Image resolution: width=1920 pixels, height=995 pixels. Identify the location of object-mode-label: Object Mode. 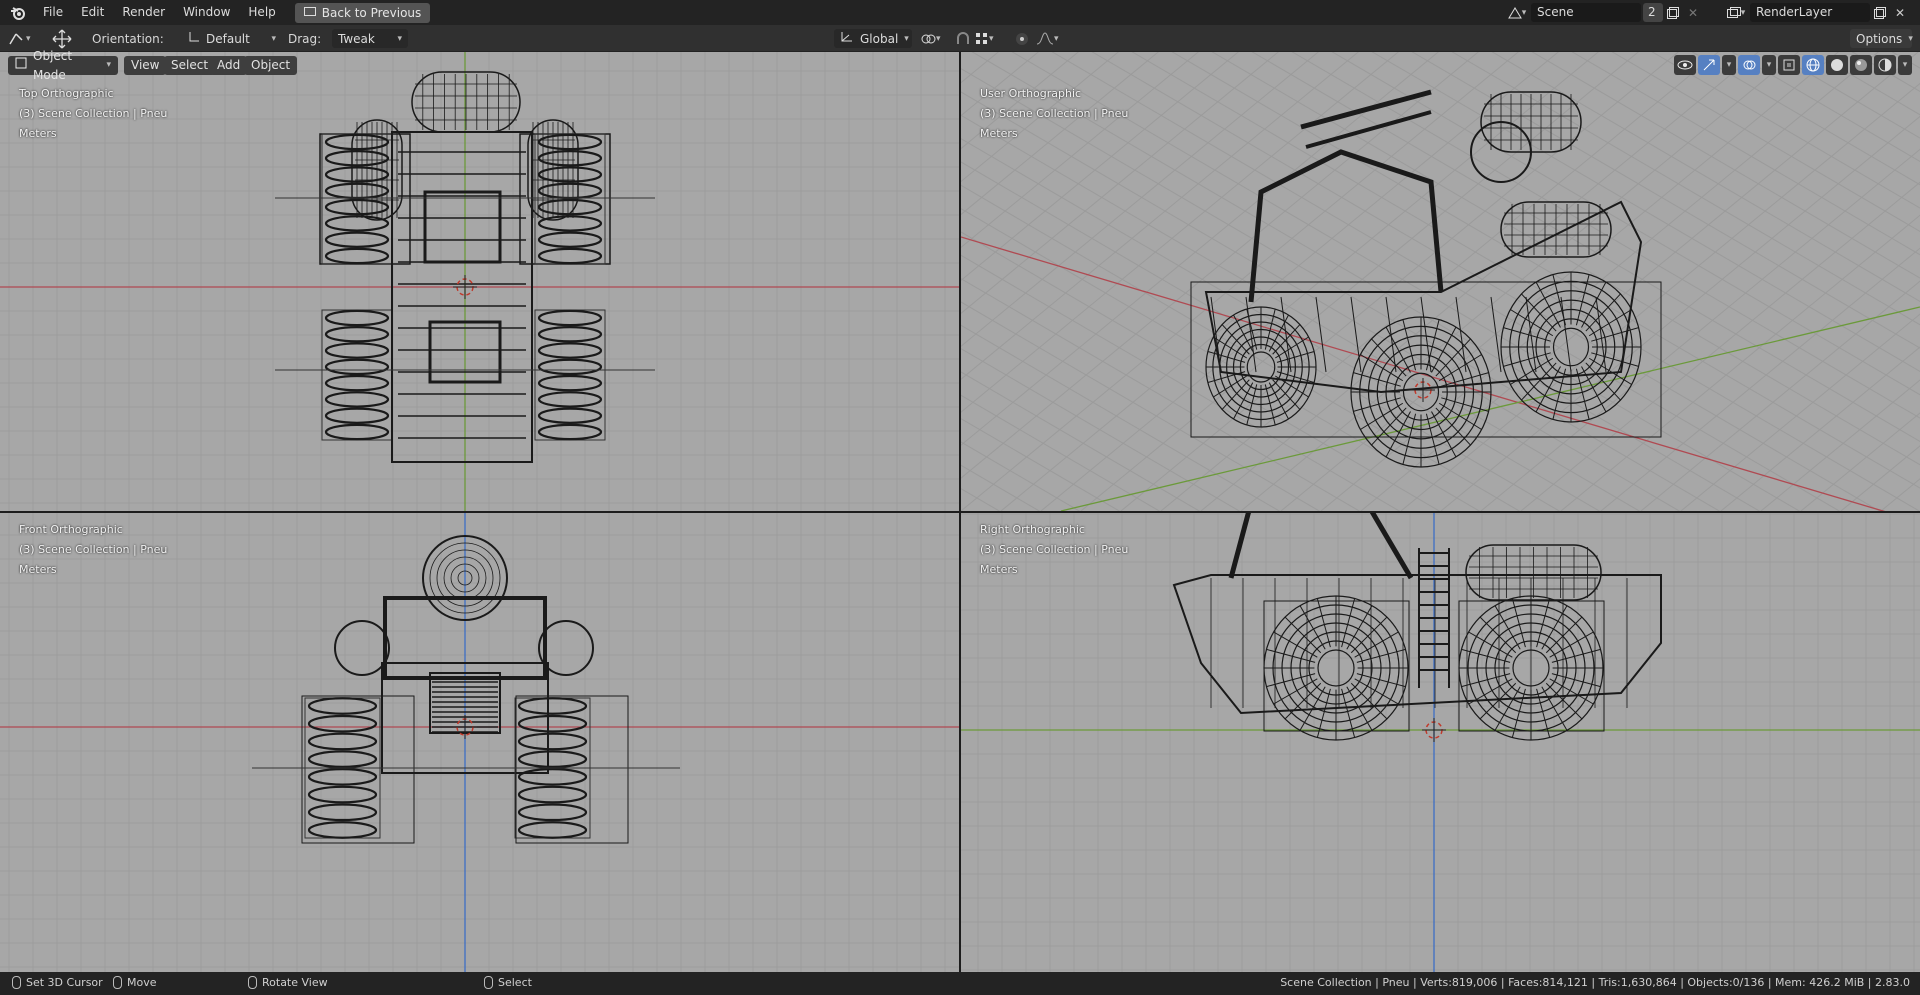
(53, 65).